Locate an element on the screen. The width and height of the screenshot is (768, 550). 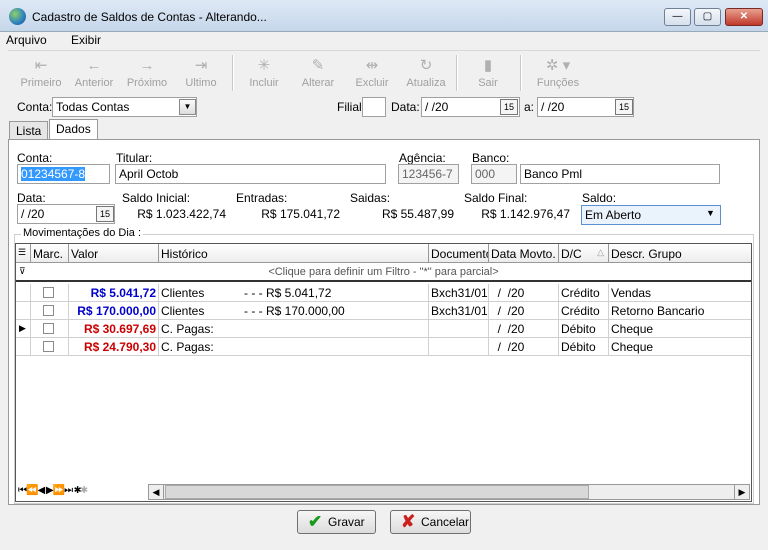
delete-record-icon: ⇹ is located at coordinates (372, 65).